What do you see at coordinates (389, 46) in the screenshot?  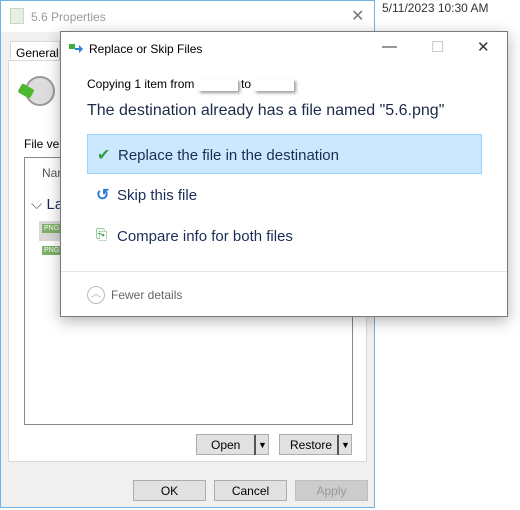 I see `minimize-icon: —` at bounding box center [389, 46].